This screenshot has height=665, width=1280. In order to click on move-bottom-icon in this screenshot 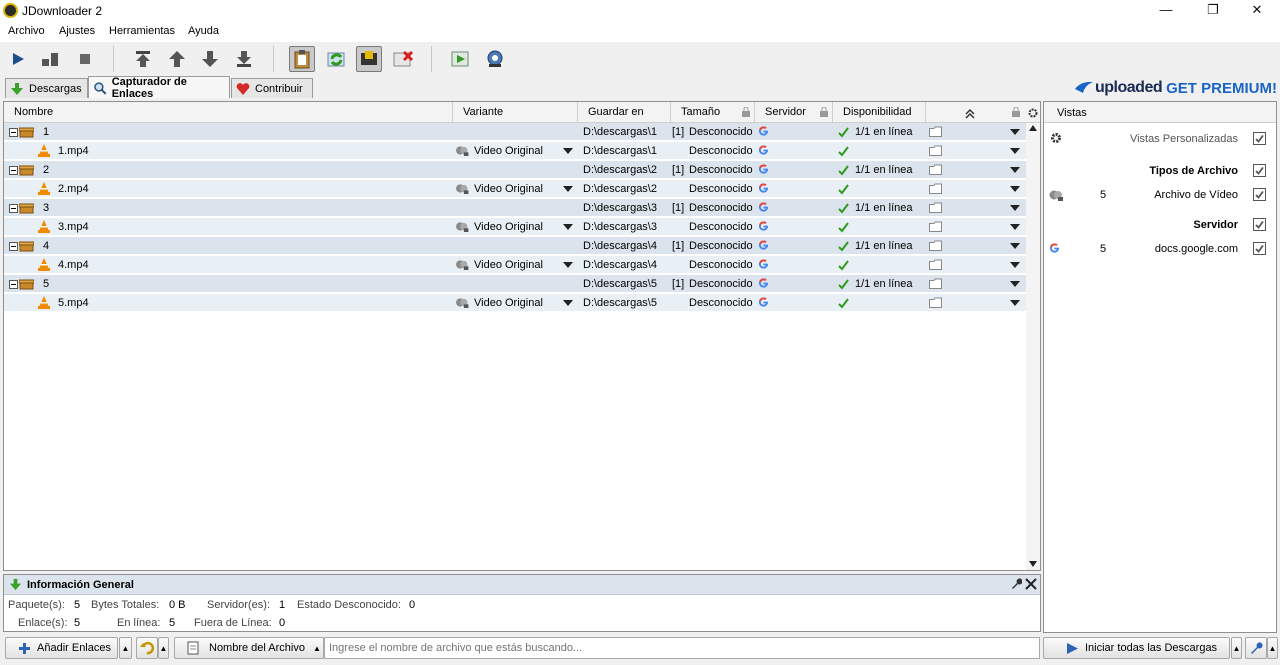, I will do `click(244, 59)`.